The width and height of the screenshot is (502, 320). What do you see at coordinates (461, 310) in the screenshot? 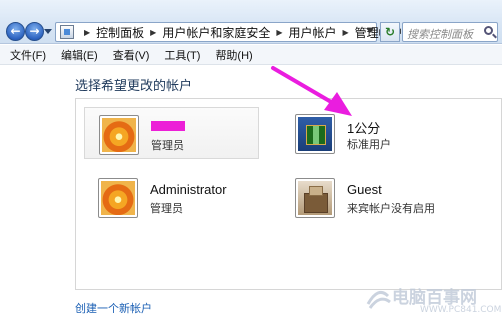
I see `watermark-url: WWW.PC841.COM` at bounding box center [461, 310].